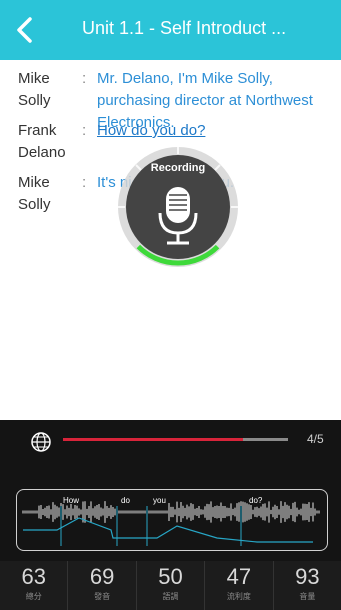  What do you see at coordinates (41, 442) in the screenshot?
I see `globe-icon` at bounding box center [41, 442].